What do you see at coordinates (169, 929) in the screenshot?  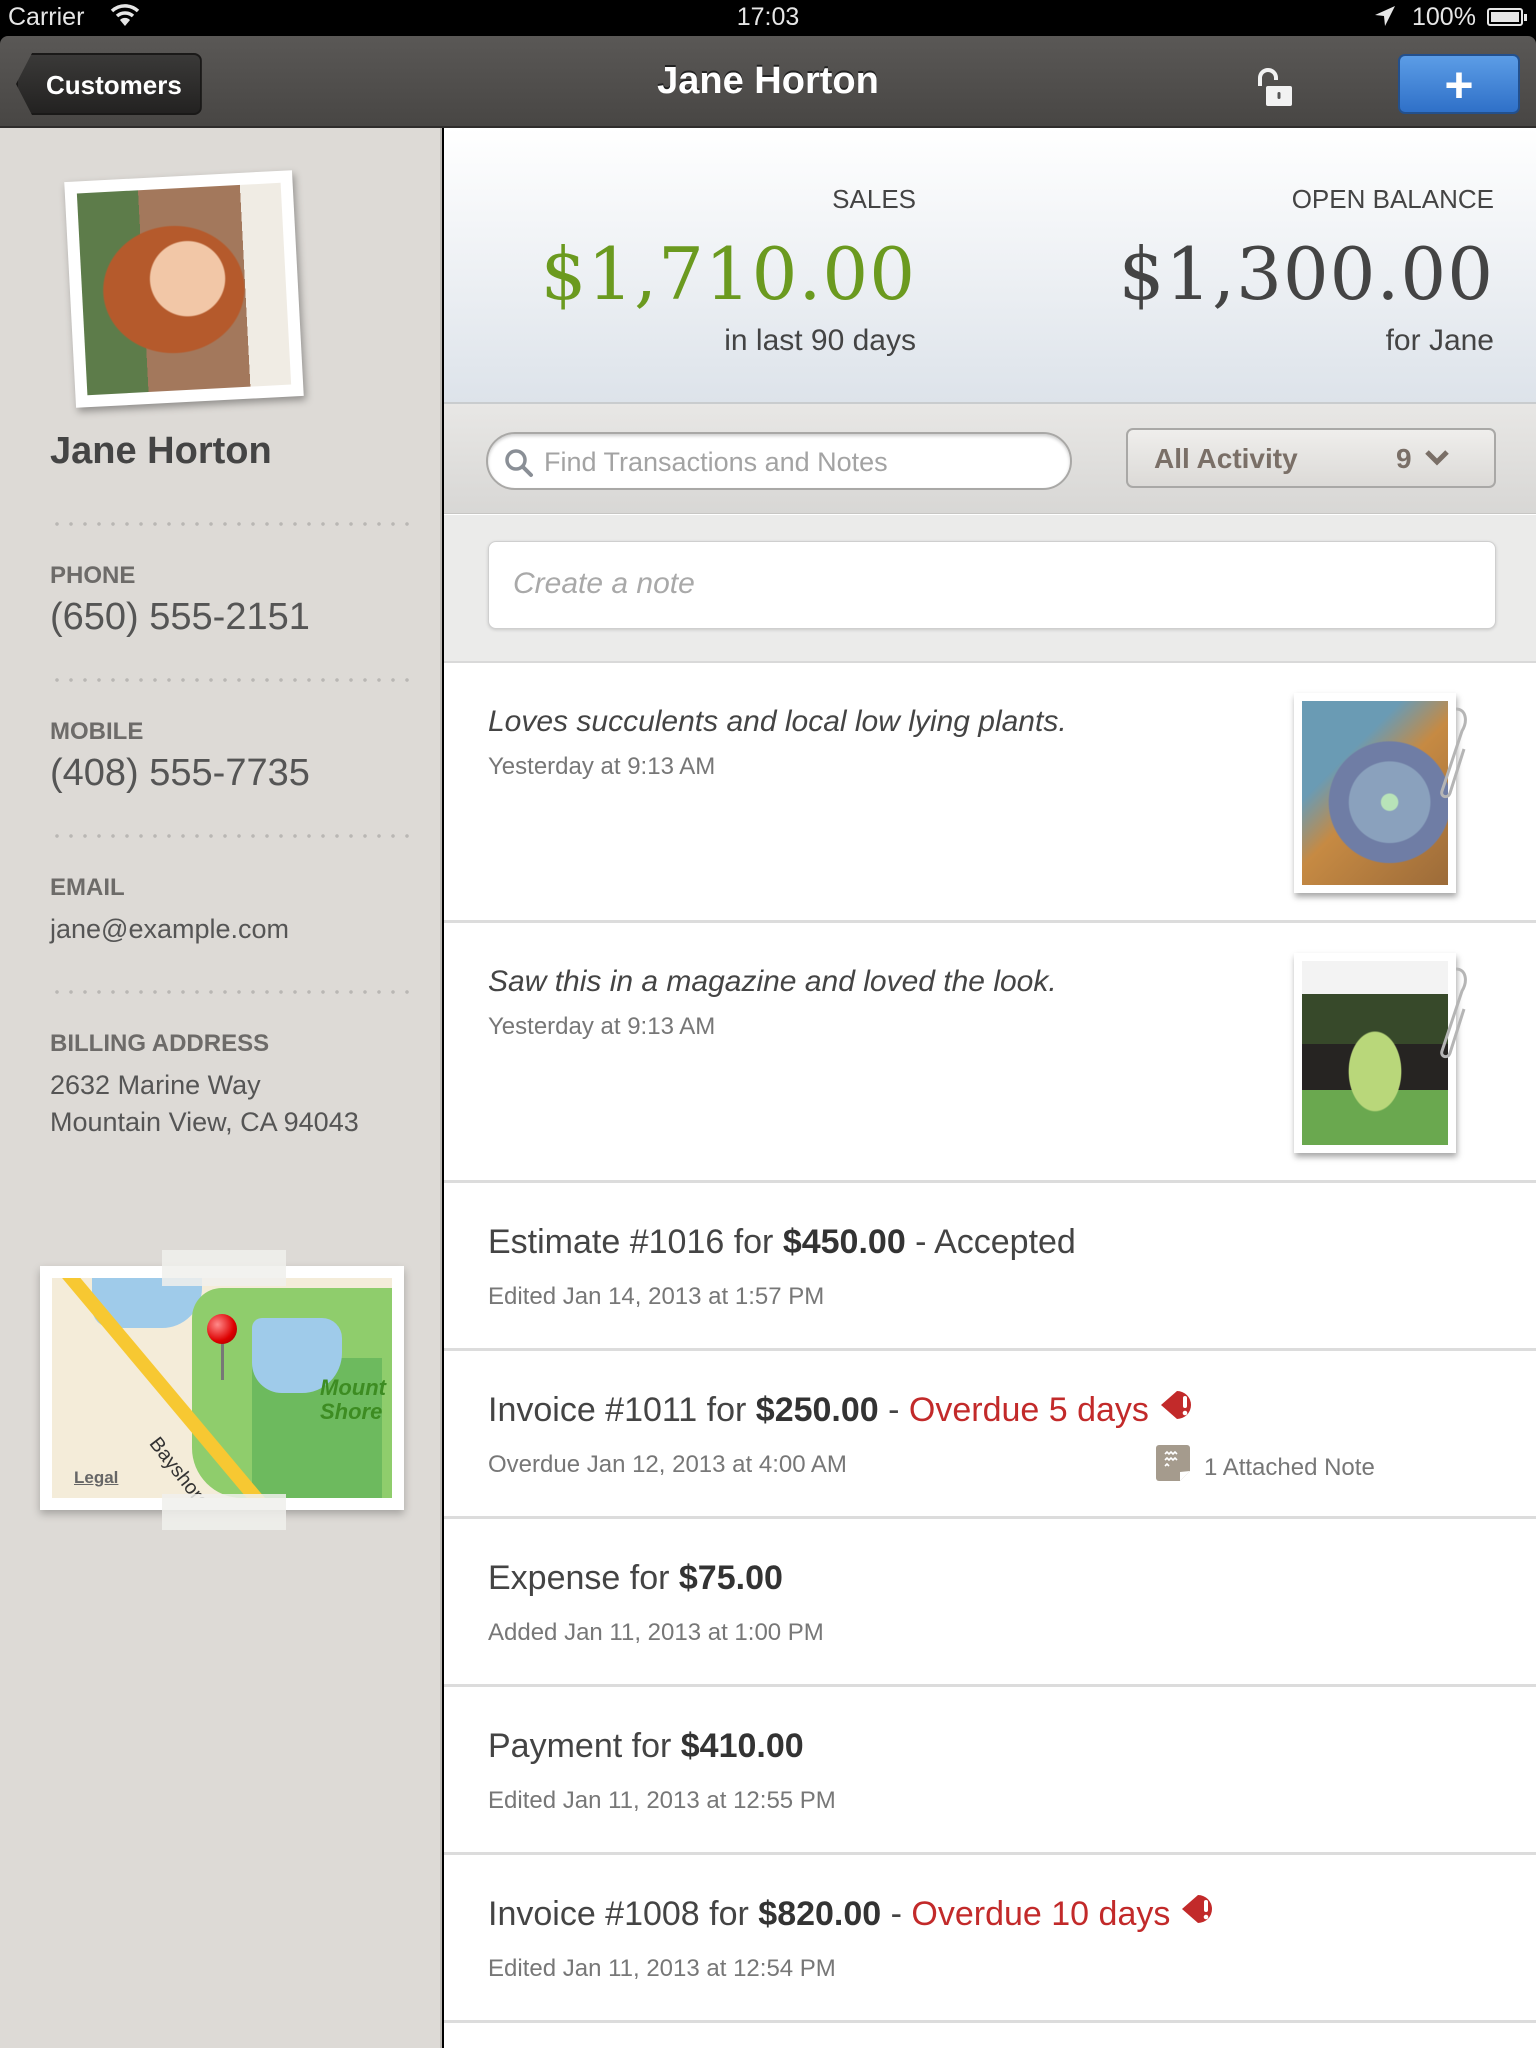 I see `email-value: jane@example.com` at bounding box center [169, 929].